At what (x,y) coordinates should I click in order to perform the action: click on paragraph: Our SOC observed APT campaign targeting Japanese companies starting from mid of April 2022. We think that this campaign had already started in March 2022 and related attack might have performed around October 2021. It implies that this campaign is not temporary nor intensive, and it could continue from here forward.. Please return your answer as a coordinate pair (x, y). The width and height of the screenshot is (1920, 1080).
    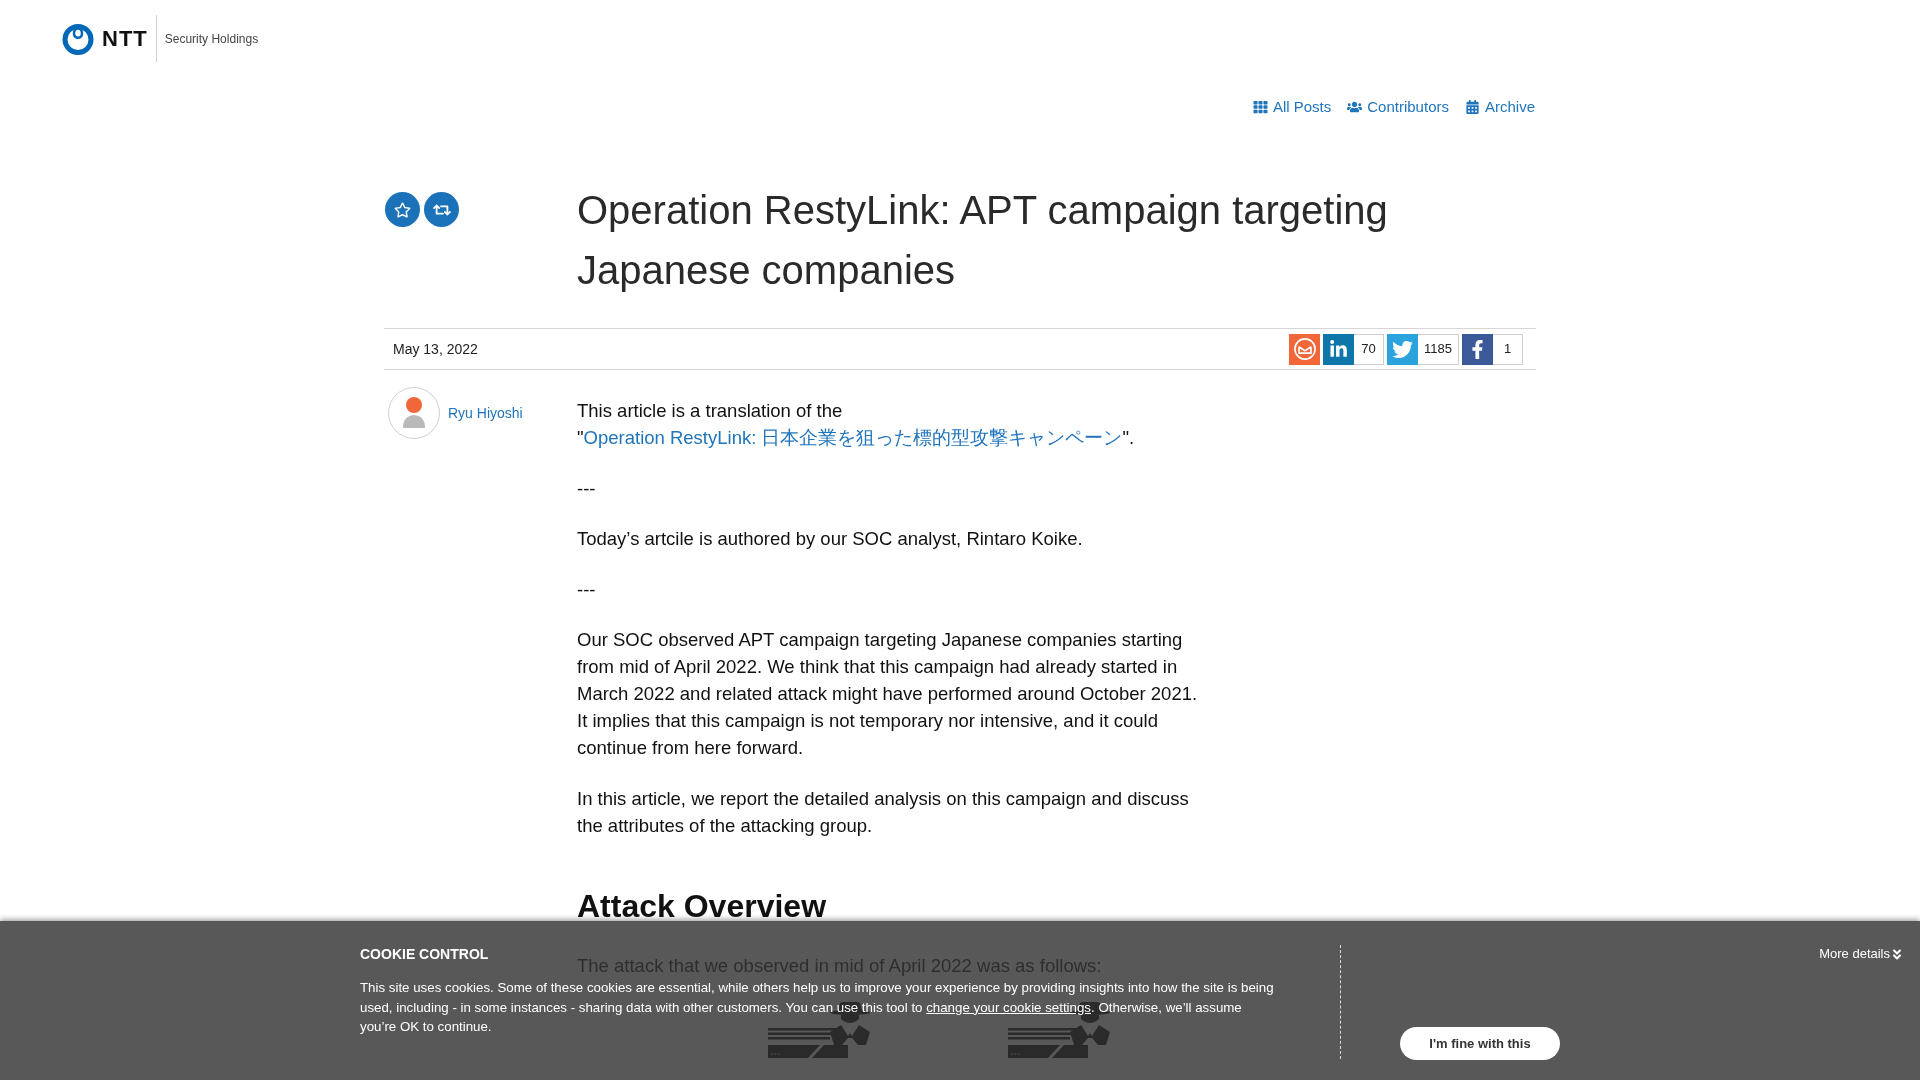
    Looking at the image, I should click on (888, 694).